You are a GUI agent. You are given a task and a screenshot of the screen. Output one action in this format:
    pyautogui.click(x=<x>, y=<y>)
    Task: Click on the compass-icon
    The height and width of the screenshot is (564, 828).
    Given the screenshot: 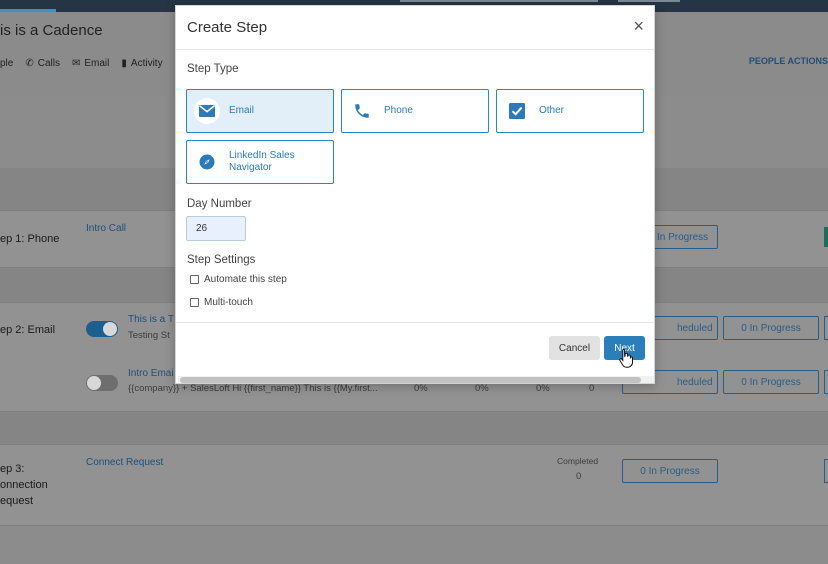 What is the action you would take?
    pyautogui.click(x=207, y=162)
    